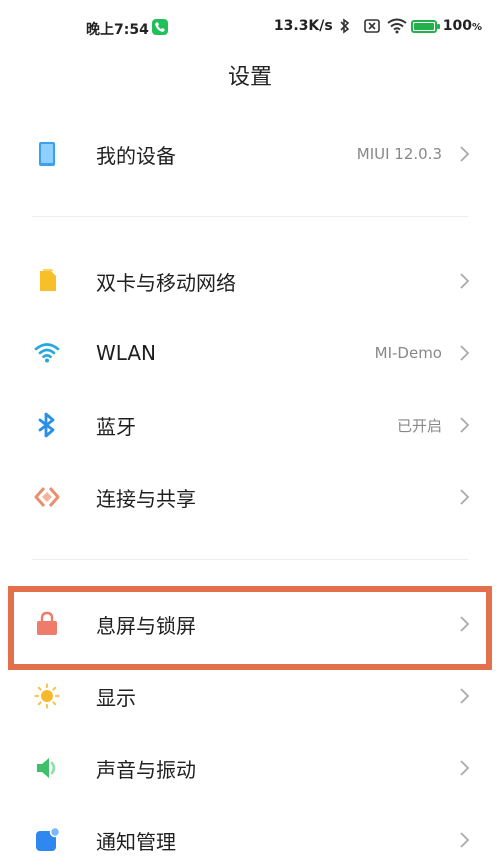  Describe the element at coordinates (146, 498) in the screenshot. I see `setting-label: 连接与共享` at that location.